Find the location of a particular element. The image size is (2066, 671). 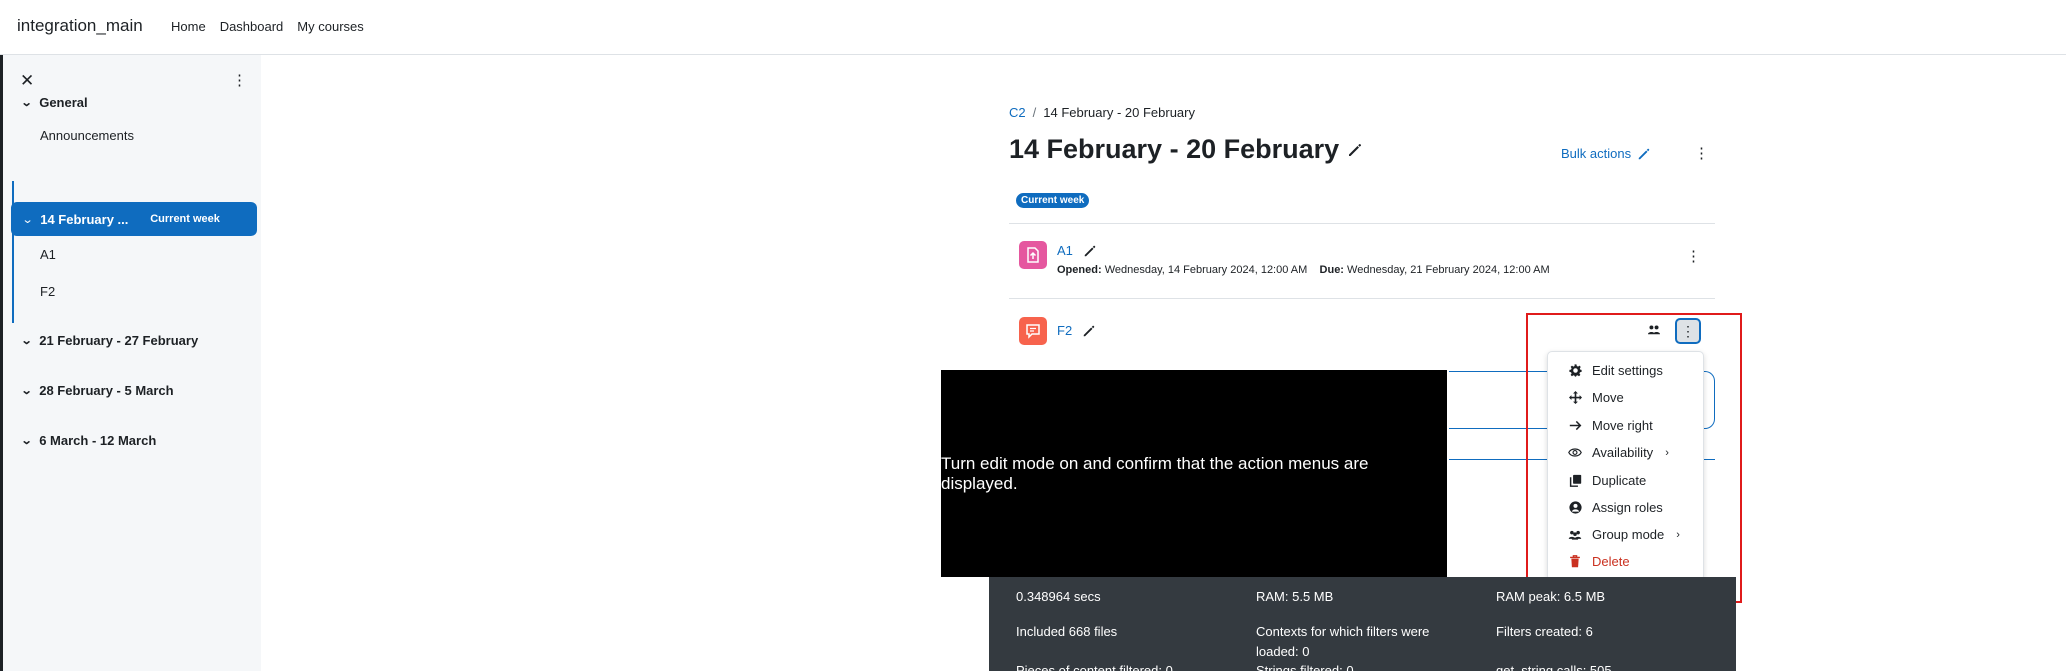

due-label: Due: is located at coordinates (1331, 270).